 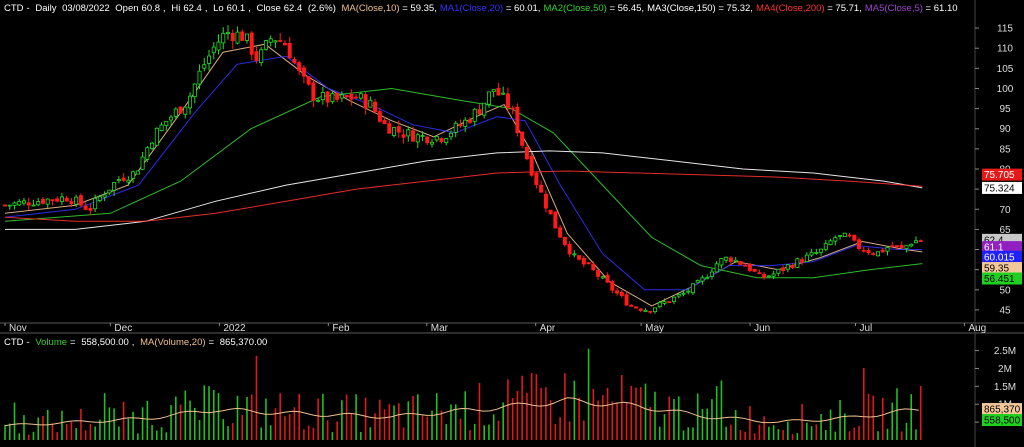 What do you see at coordinates (105, 342) in the screenshot?
I see `volume-value: 558,500.00` at bounding box center [105, 342].